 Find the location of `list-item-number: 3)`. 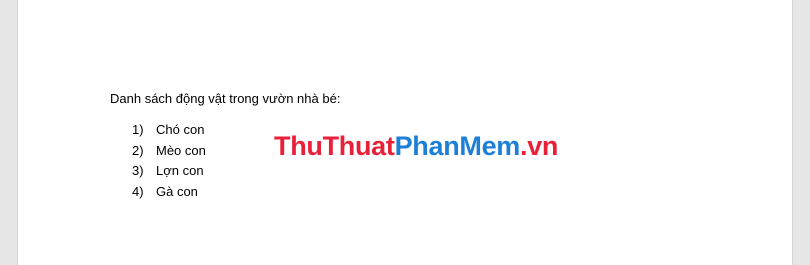

list-item-number: 3) is located at coordinates (138, 170).